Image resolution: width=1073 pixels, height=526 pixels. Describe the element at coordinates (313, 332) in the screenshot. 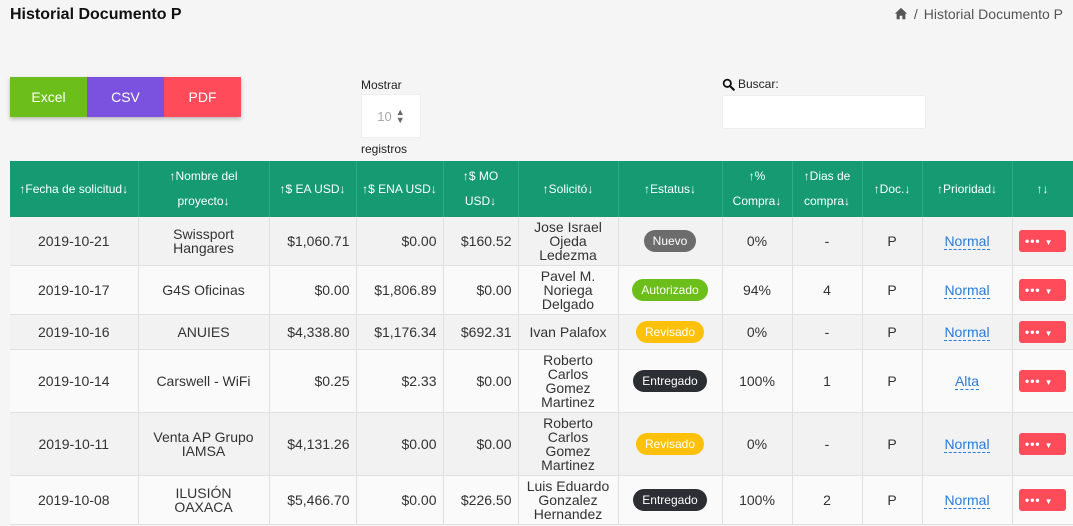

I see `ea-usd-cell: $4,338.80` at that location.